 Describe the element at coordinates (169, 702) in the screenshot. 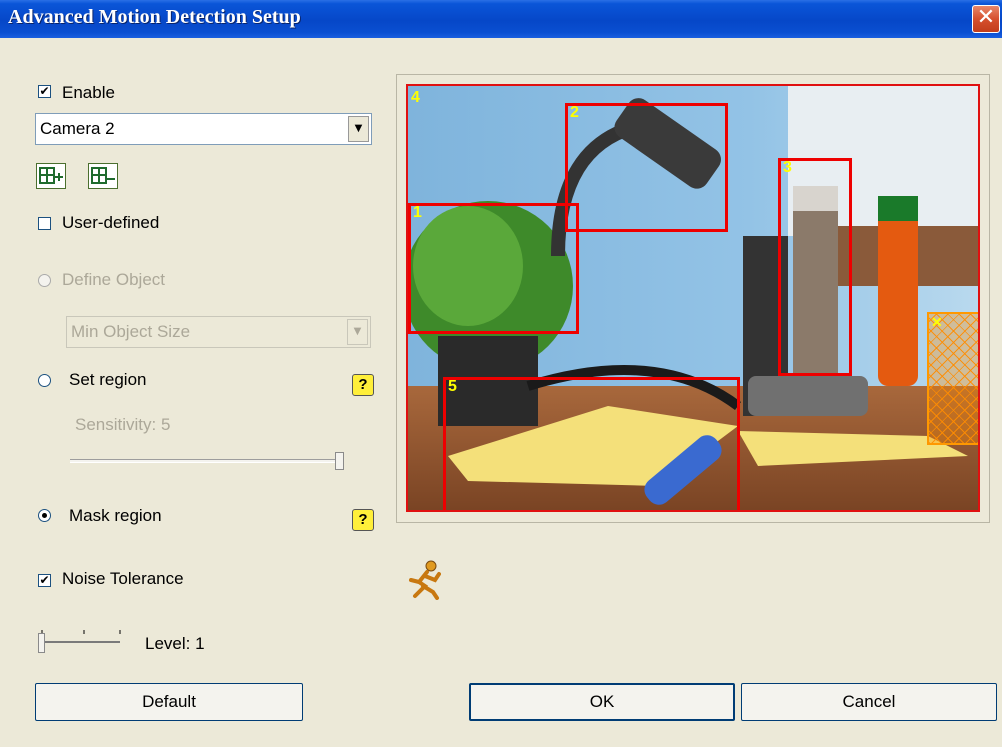

I see `default-button: Default` at that location.